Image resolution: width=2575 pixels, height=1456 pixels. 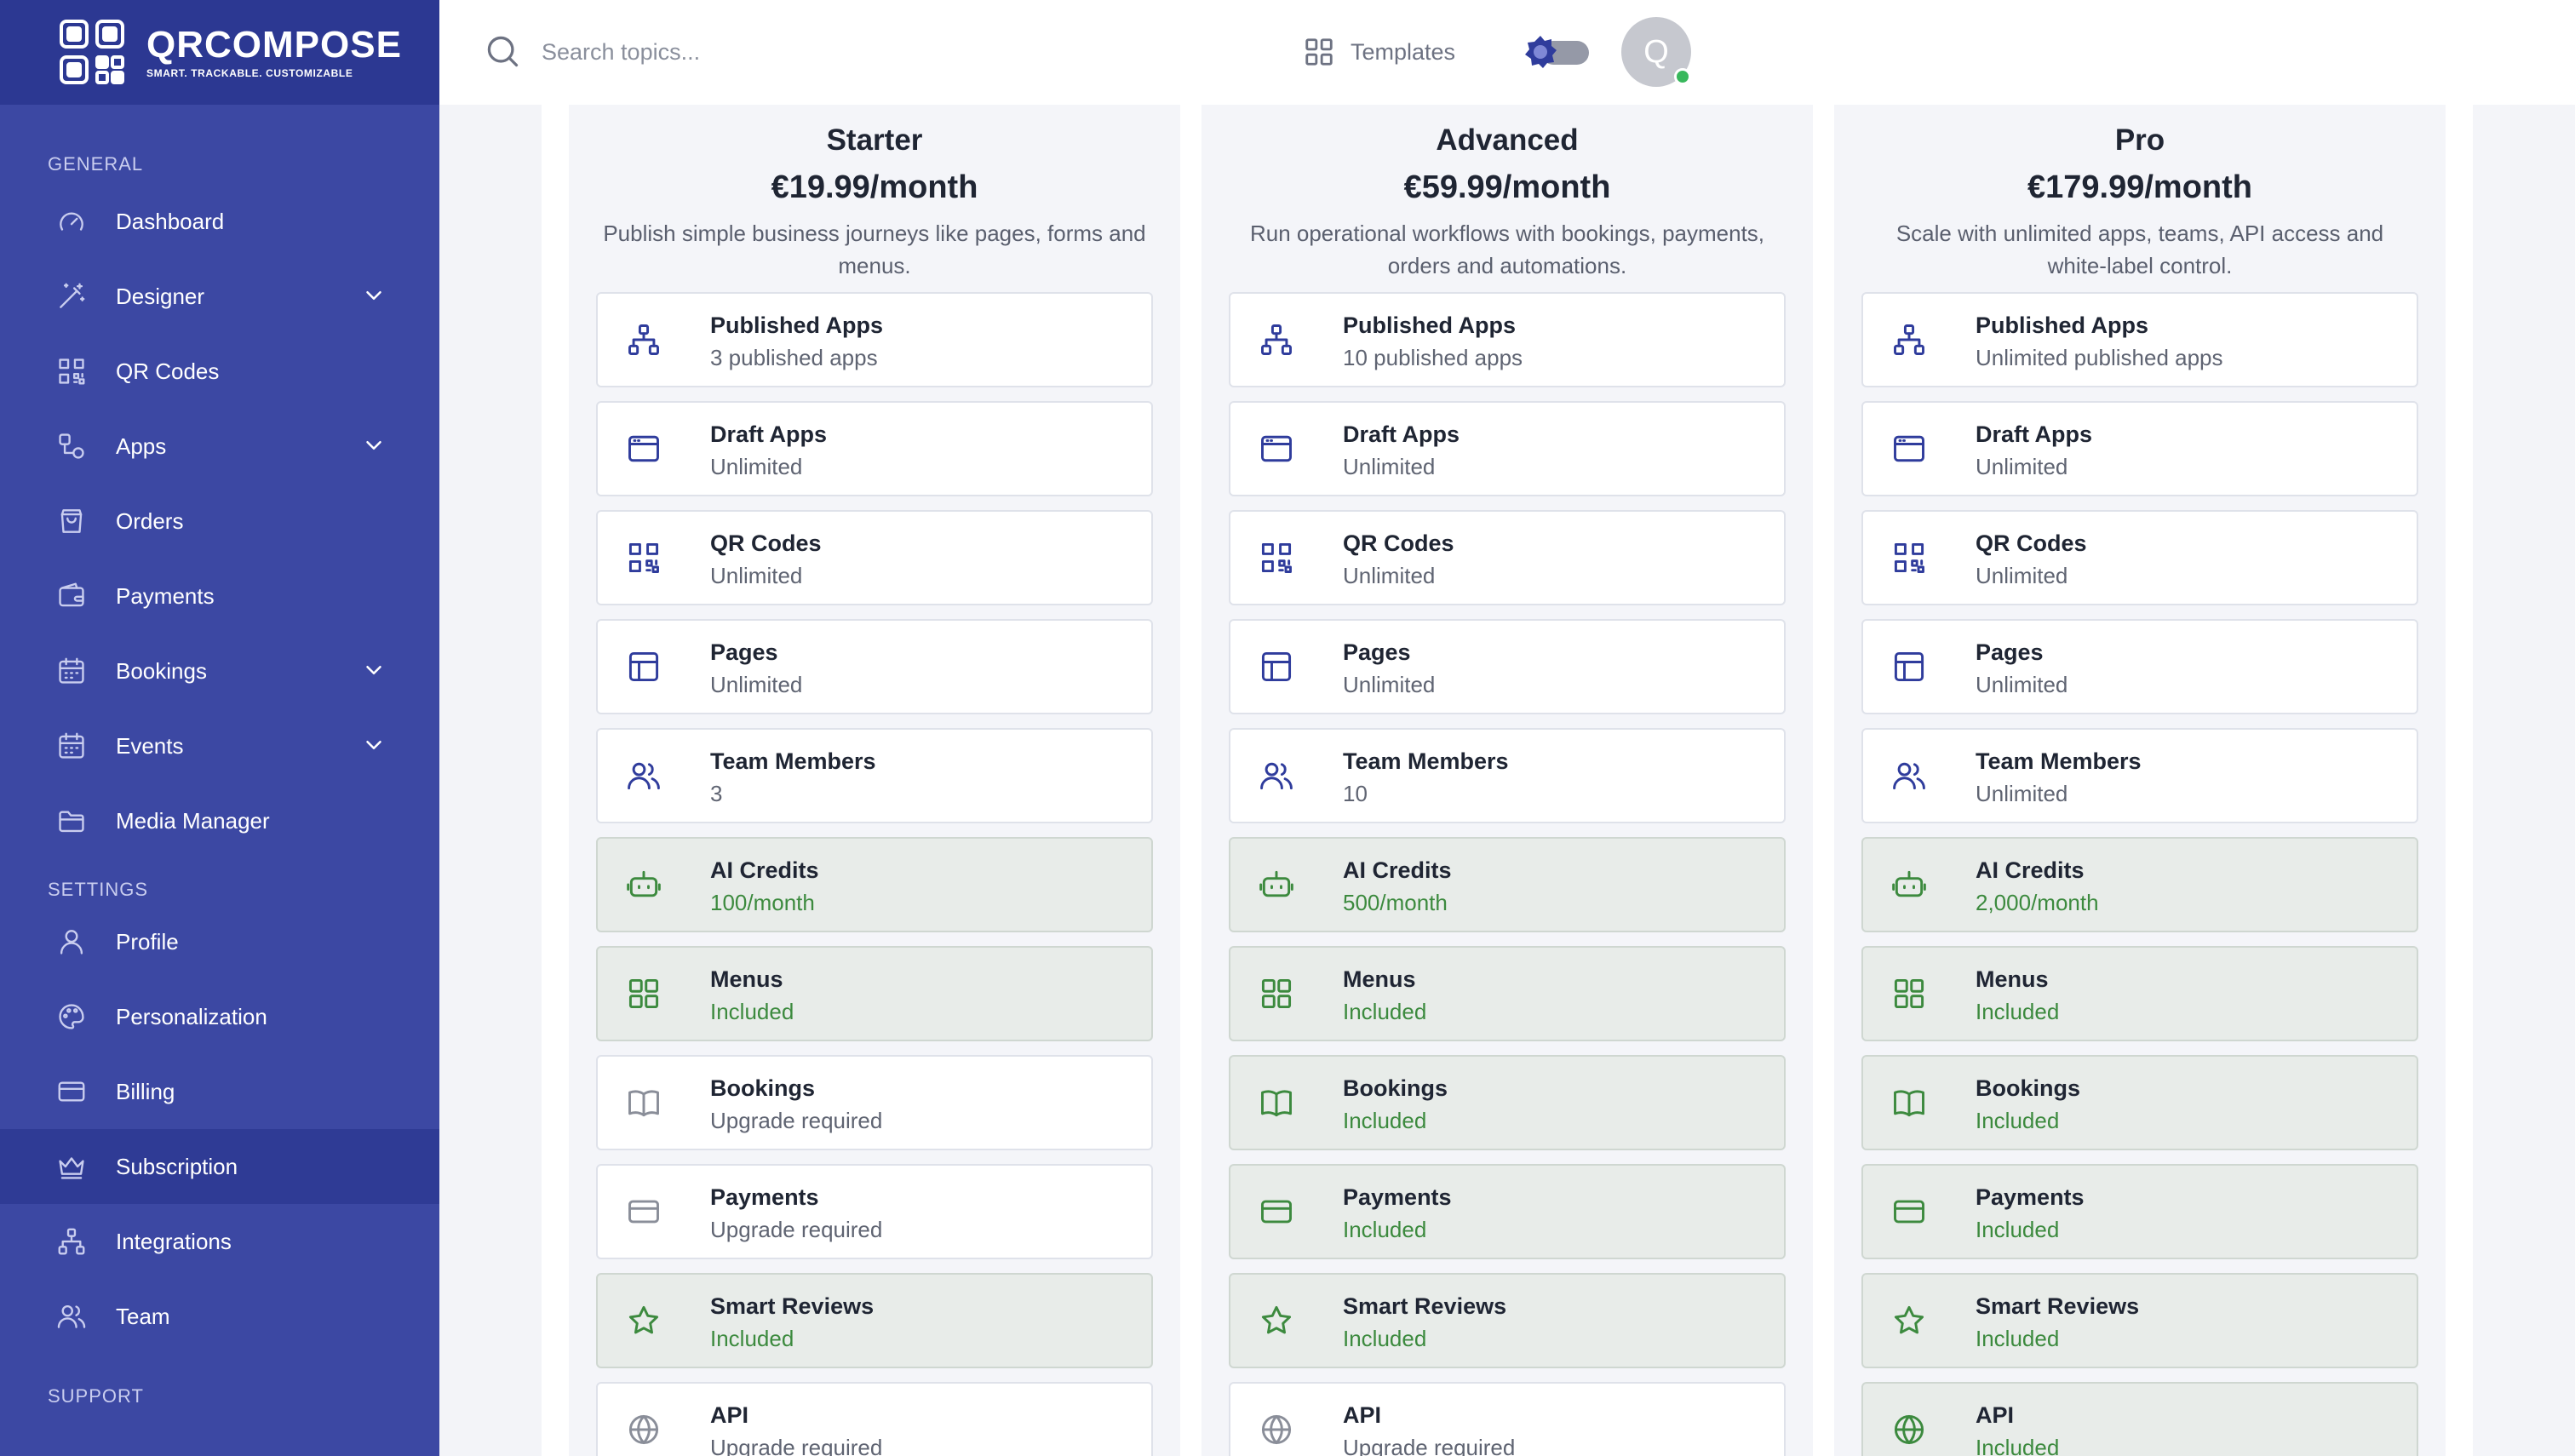 What do you see at coordinates (2491, 781) in the screenshot?
I see `next-plan-edge` at bounding box center [2491, 781].